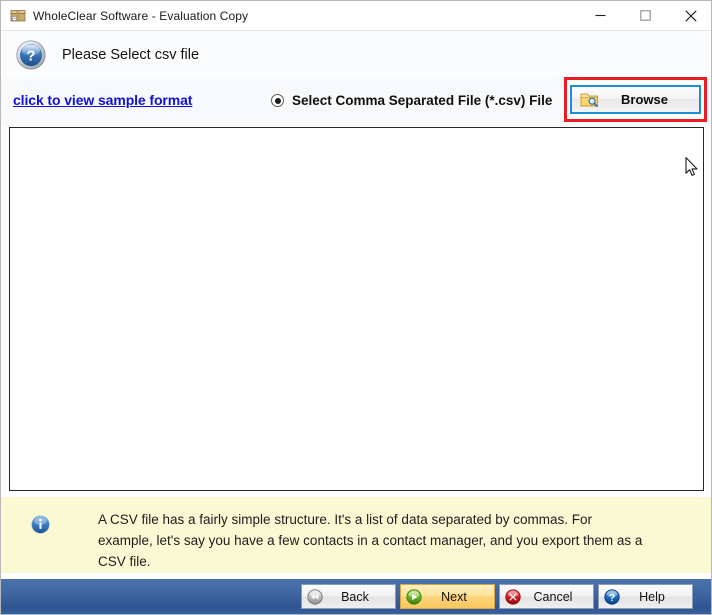  Describe the element at coordinates (141, 15) in the screenshot. I see `window-title: WholeClear Software - Evaluation Copy` at that location.